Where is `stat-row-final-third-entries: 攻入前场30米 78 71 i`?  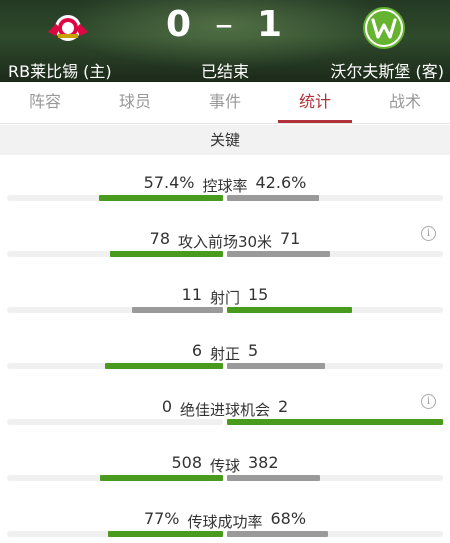
stat-row-final-third-entries: 攻入前场30米 78 71 i is located at coordinates (225, 249).